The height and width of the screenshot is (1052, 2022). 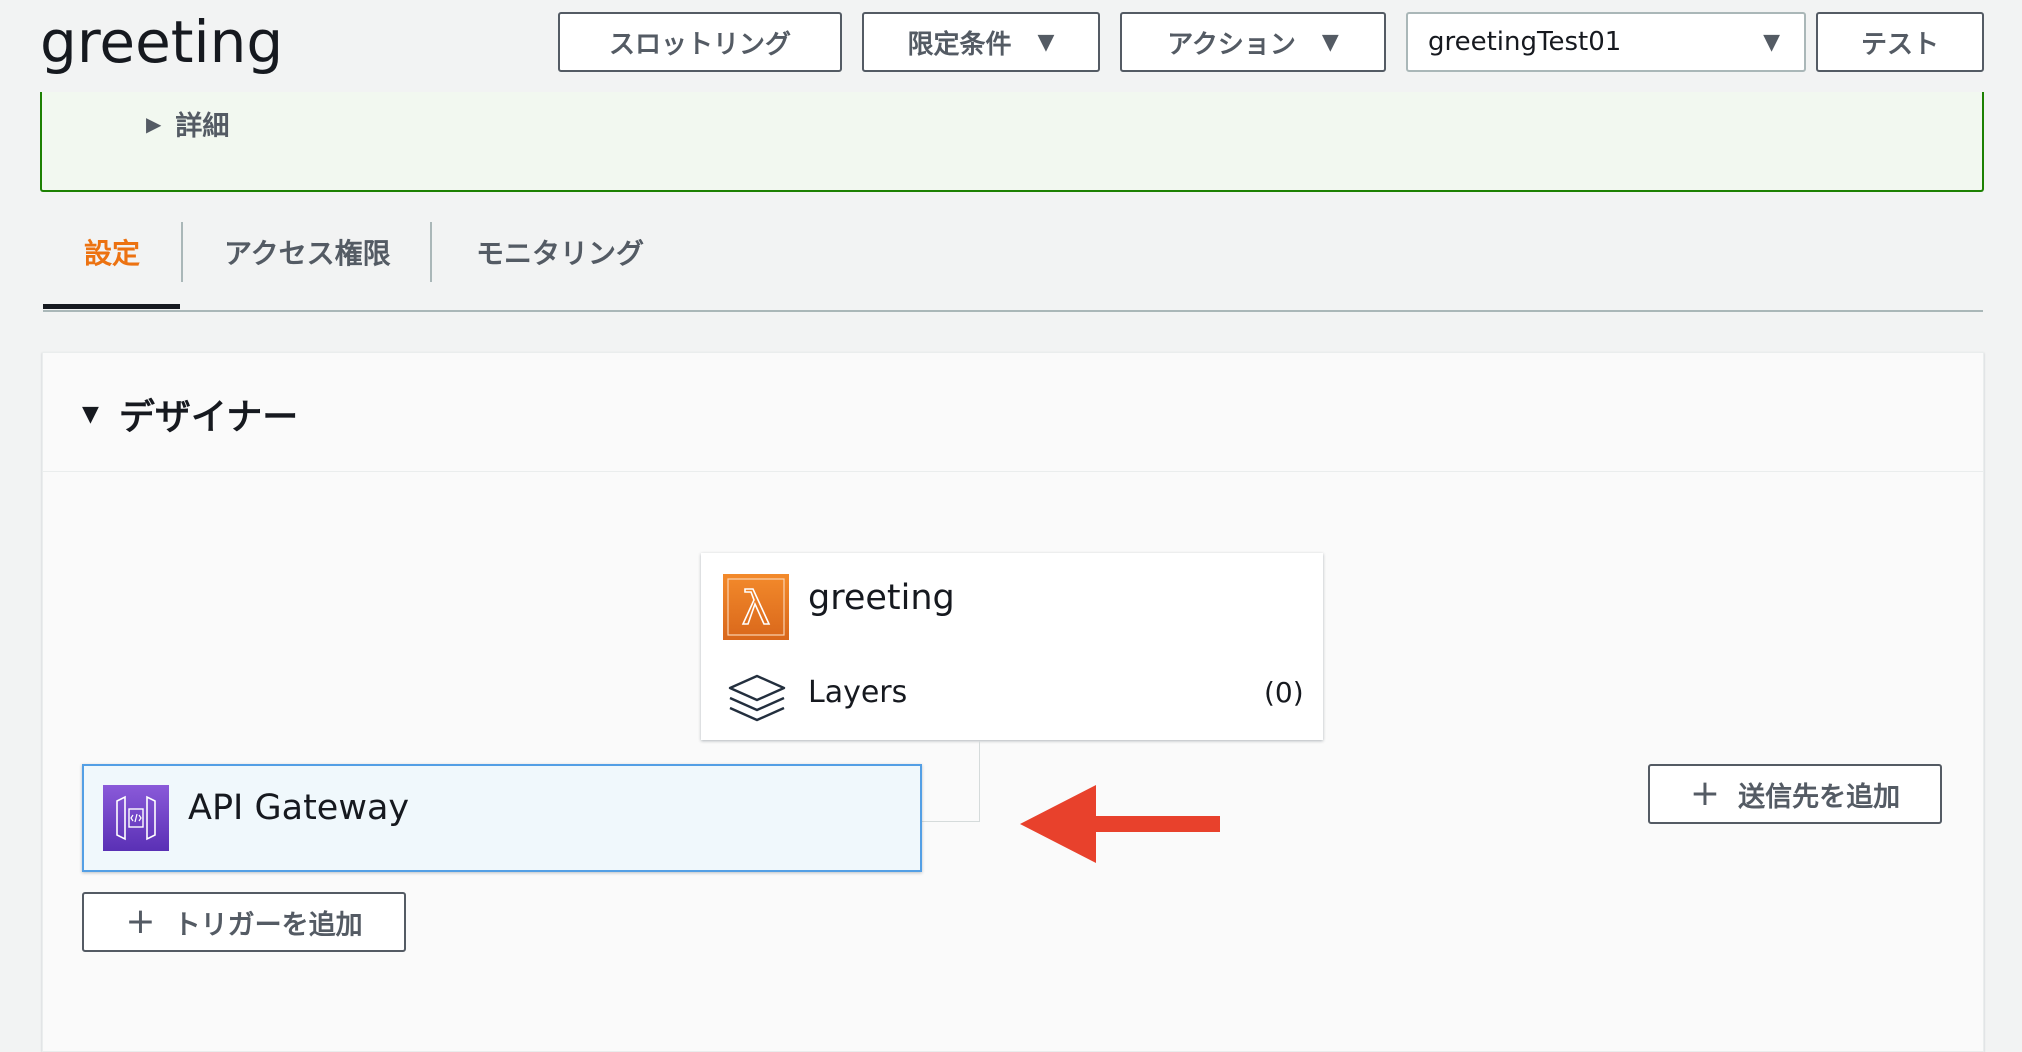 What do you see at coordinates (162, 42) in the screenshot?
I see `page-title: greeting` at bounding box center [162, 42].